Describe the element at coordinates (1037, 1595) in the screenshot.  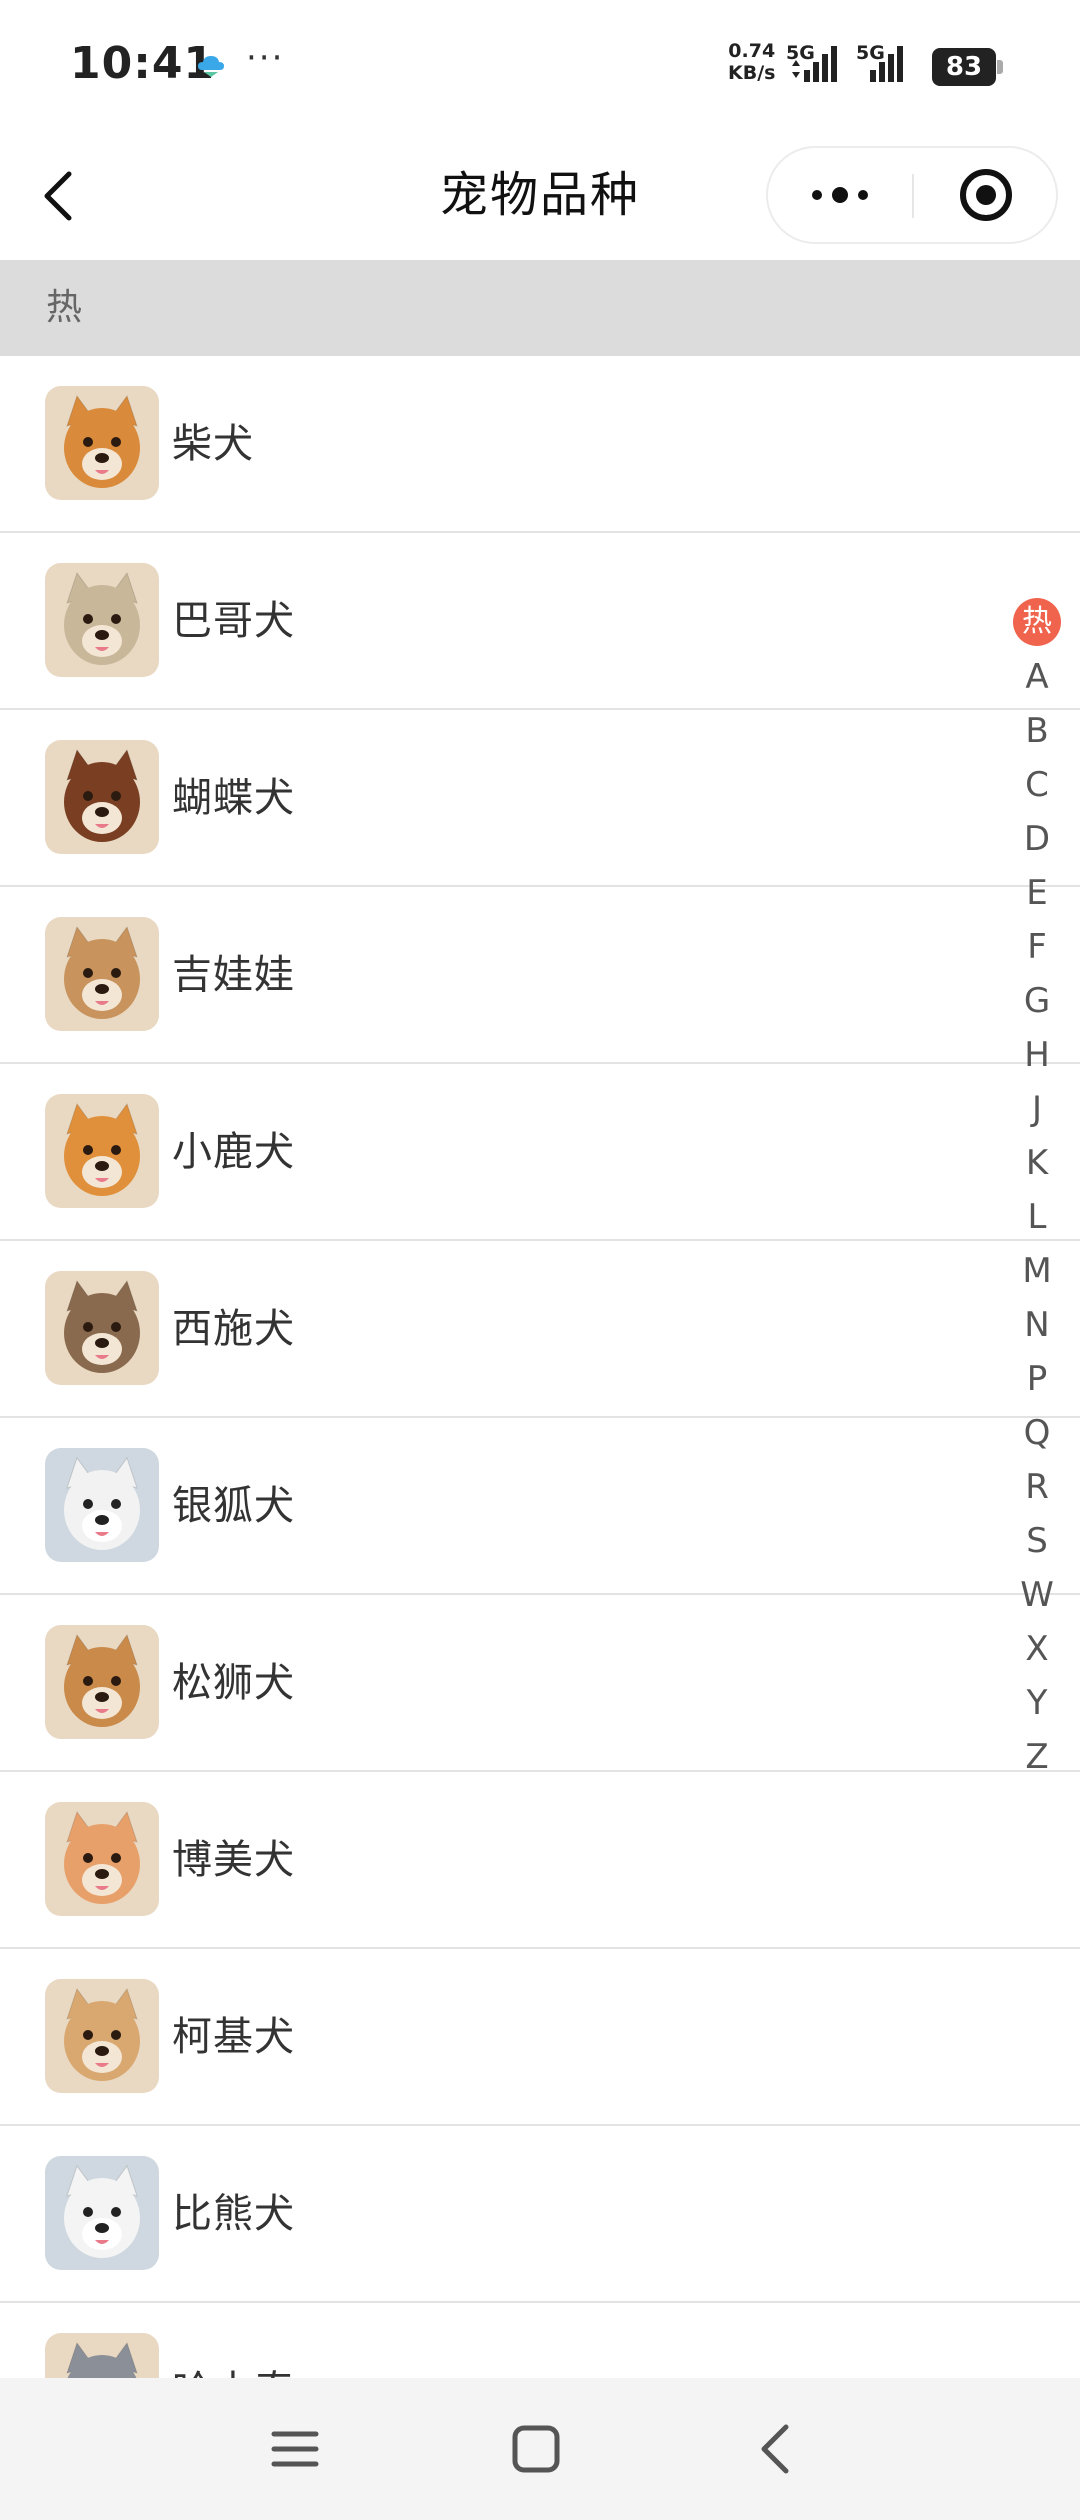
I see `index-letter-w: W` at that location.